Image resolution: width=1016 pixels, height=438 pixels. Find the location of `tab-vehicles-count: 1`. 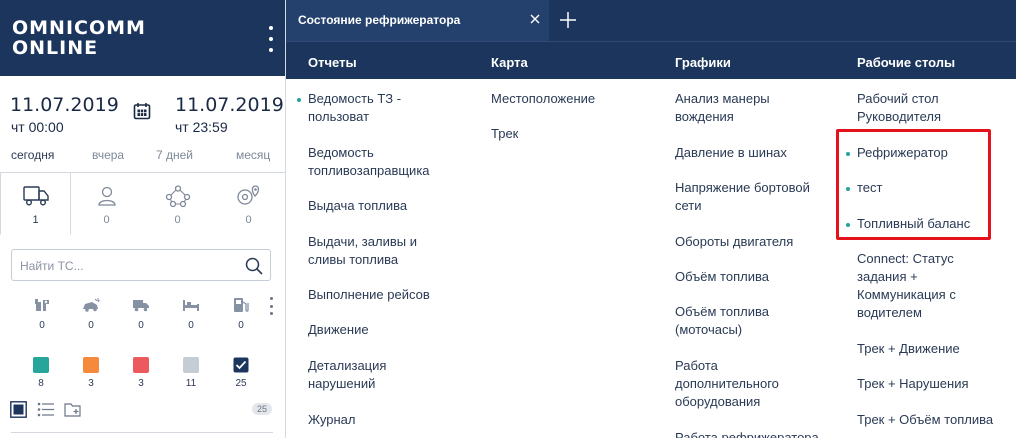

tab-vehicles-count: 1 is located at coordinates (35, 220).